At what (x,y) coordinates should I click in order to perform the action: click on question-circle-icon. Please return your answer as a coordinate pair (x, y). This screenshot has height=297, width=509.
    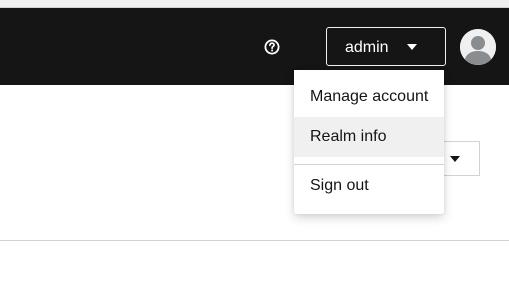
    Looking at the image, I should click on (272, 47).